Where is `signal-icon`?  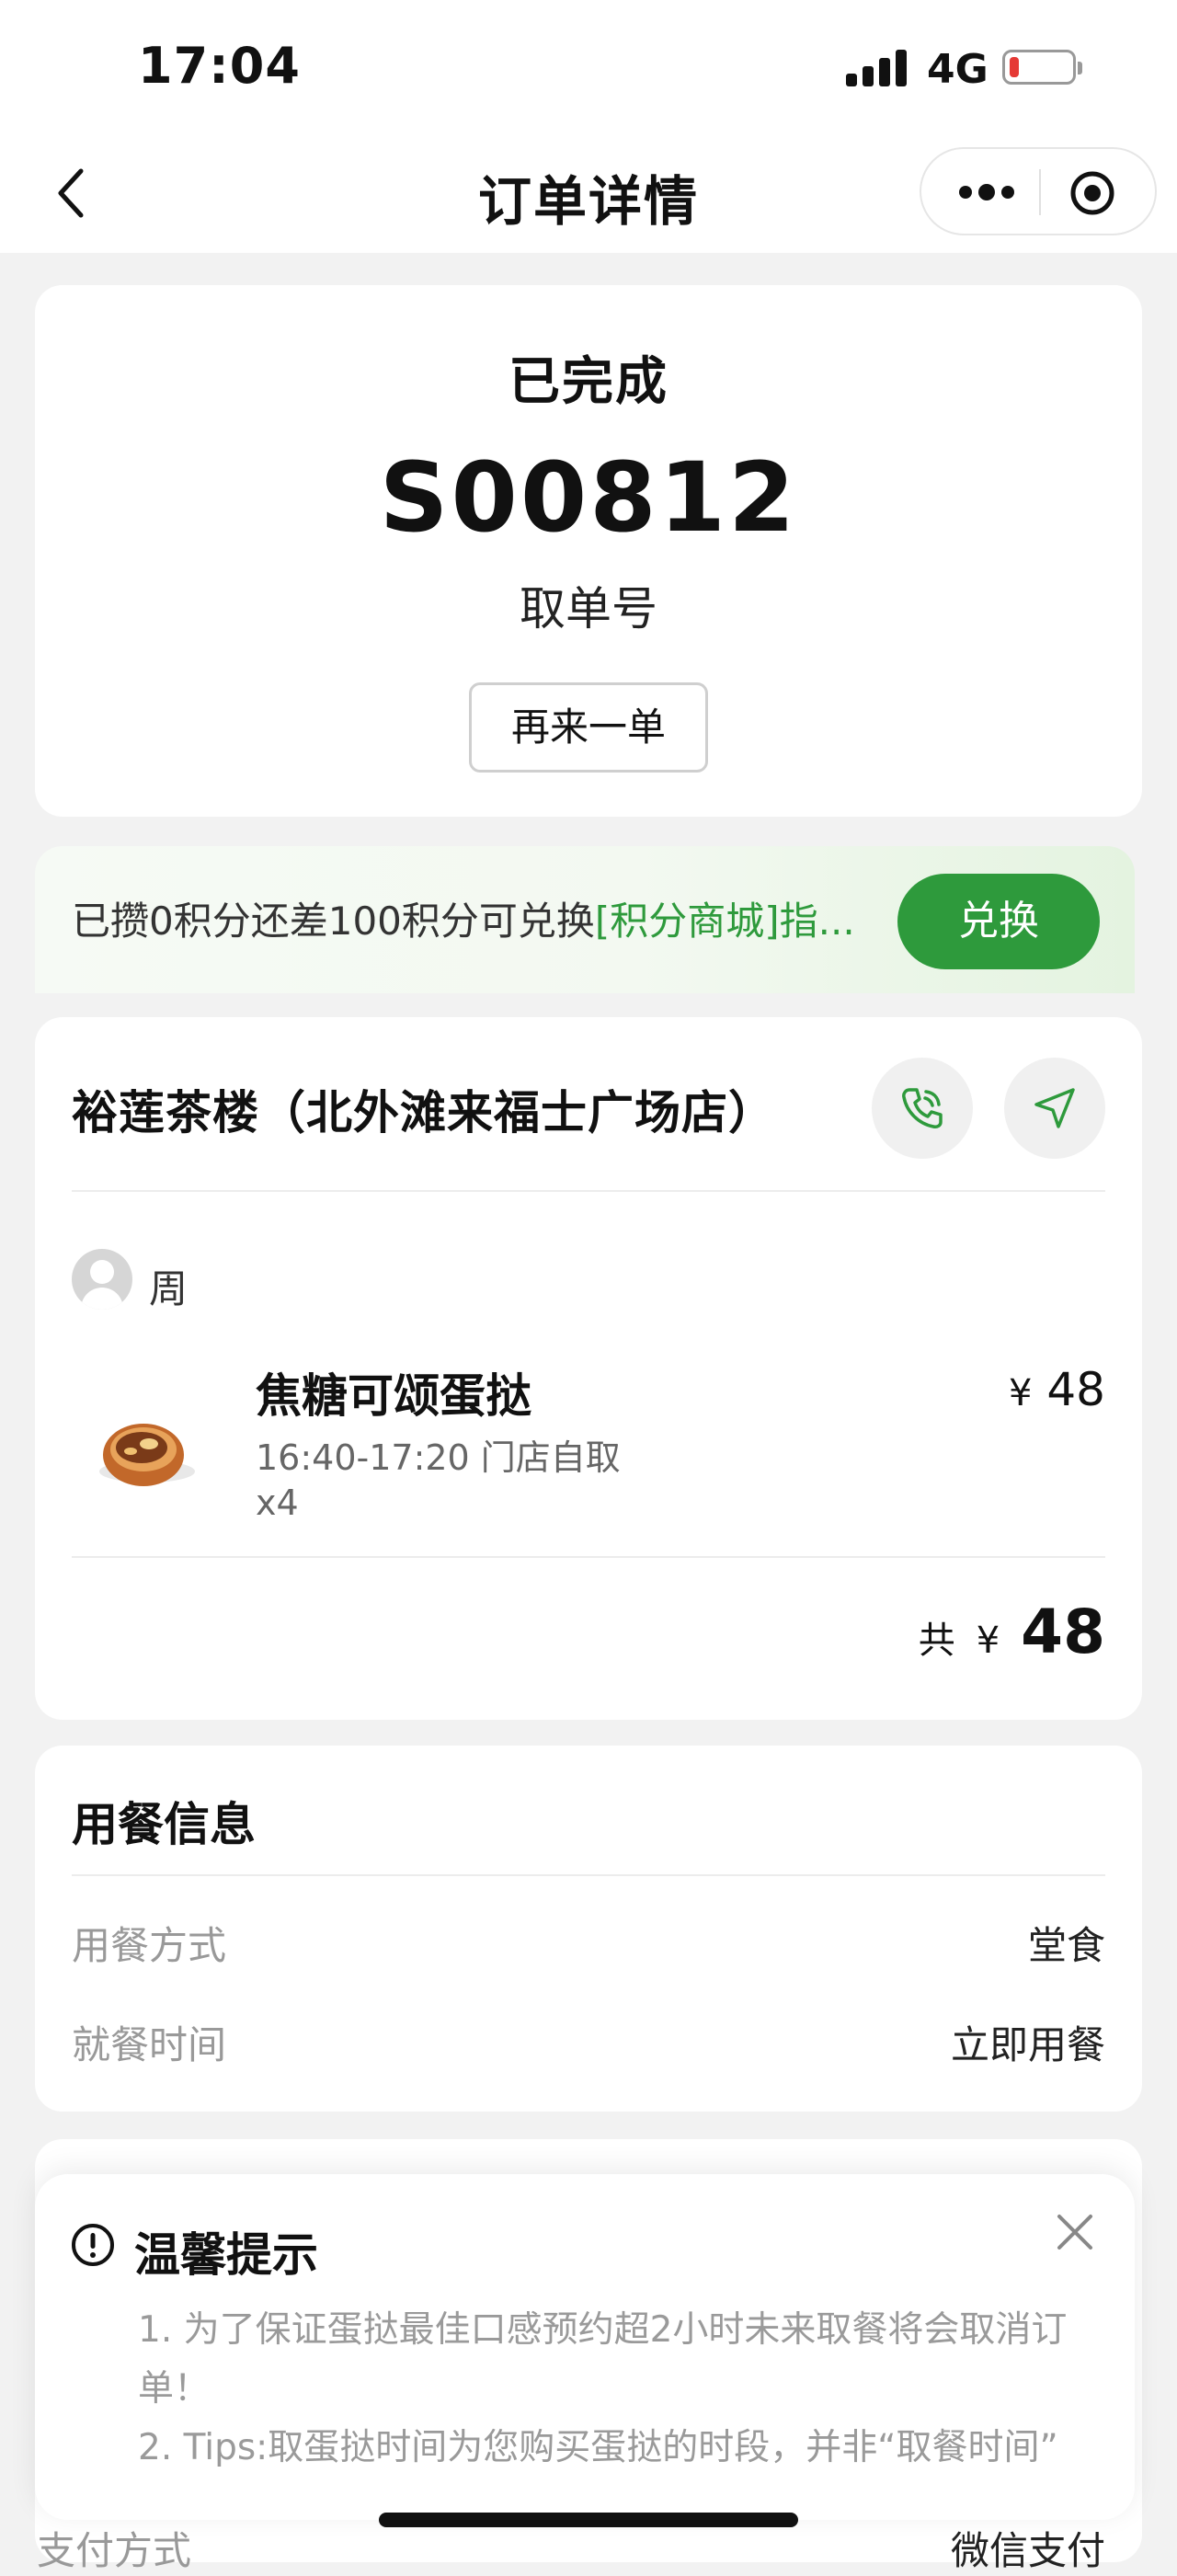 signal-icon is located at coordinates (878, 66).